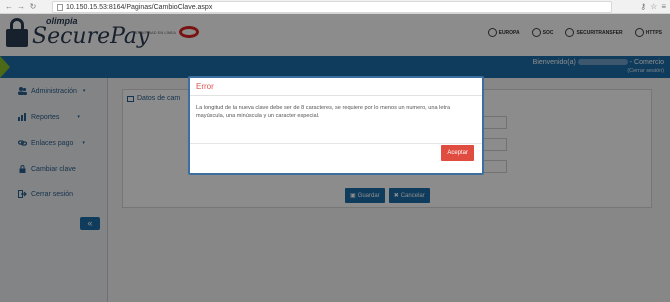 The image size is (670, 302). Describe the element at coordinates (60, 7) in the screenshot. I see `page-icon` at that location.